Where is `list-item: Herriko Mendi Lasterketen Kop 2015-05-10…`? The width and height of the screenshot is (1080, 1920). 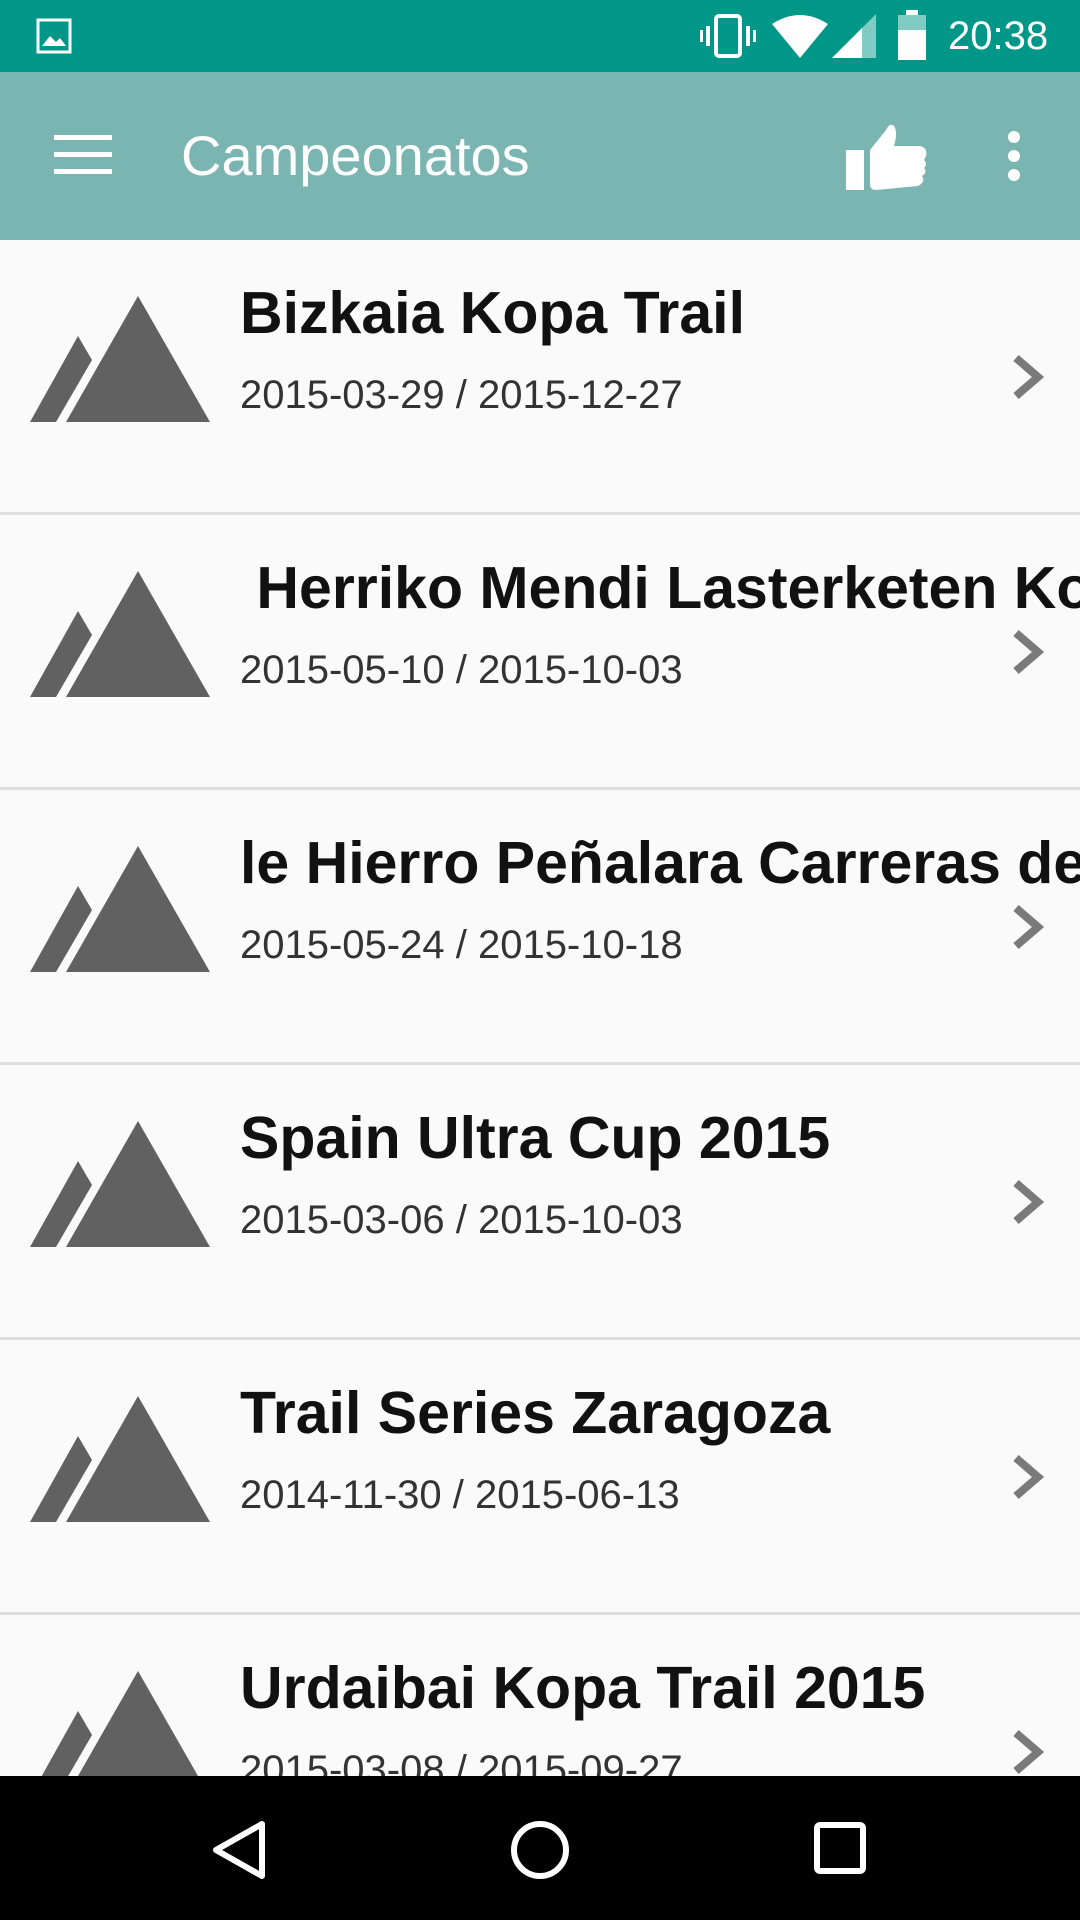
list-item: Herriko Mendi Lasterketen Kop 2015-05-10… is located at coordinates (540, 652).